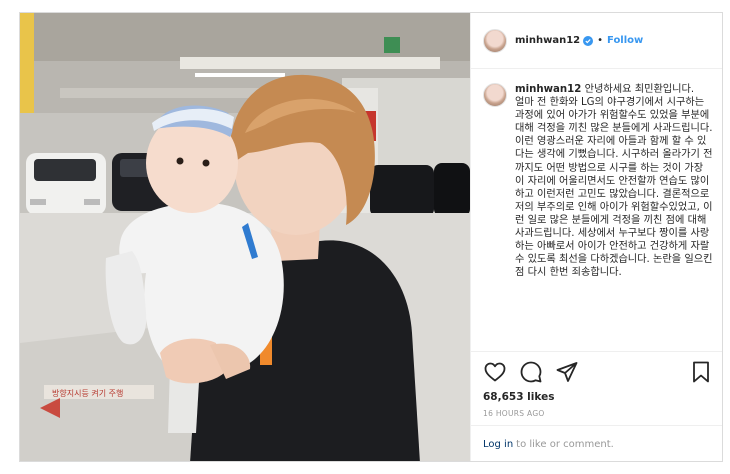  Describe the element at coordinates (701, 372) in the screenshot. I see `bookmark-icon` at that location.